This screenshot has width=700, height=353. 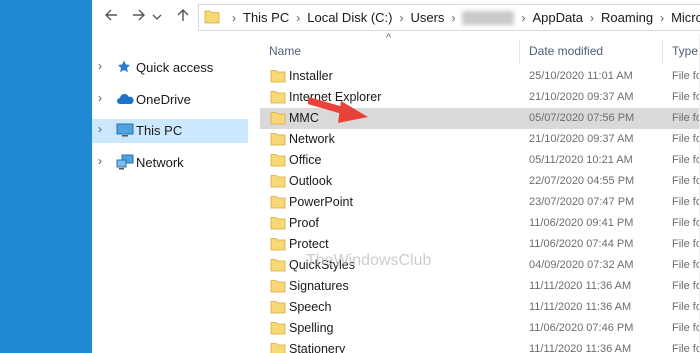 I want to click on arrow-left-icon, so click(x=111, y=17).